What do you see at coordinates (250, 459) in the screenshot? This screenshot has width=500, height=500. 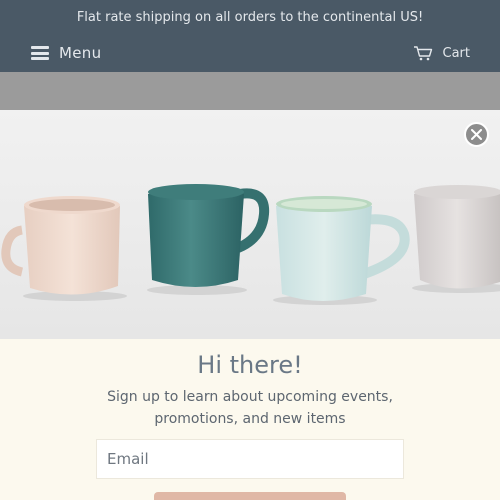 I see `email-input` at bounding box center [250, 459].